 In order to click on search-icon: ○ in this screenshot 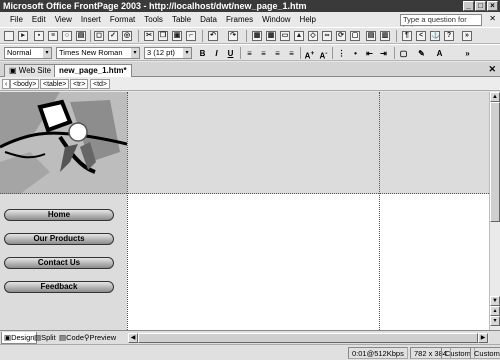, I will do `click(67, 36)`.